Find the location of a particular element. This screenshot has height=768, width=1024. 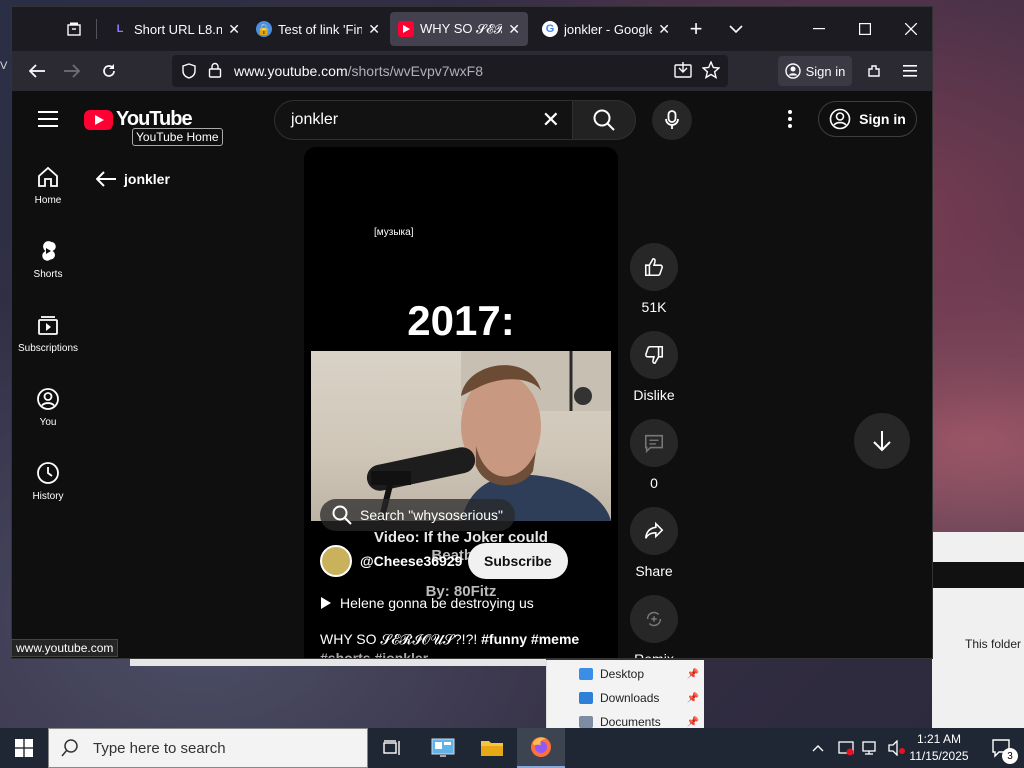

thumbs-down-icon is located at coordinates (654, 355).